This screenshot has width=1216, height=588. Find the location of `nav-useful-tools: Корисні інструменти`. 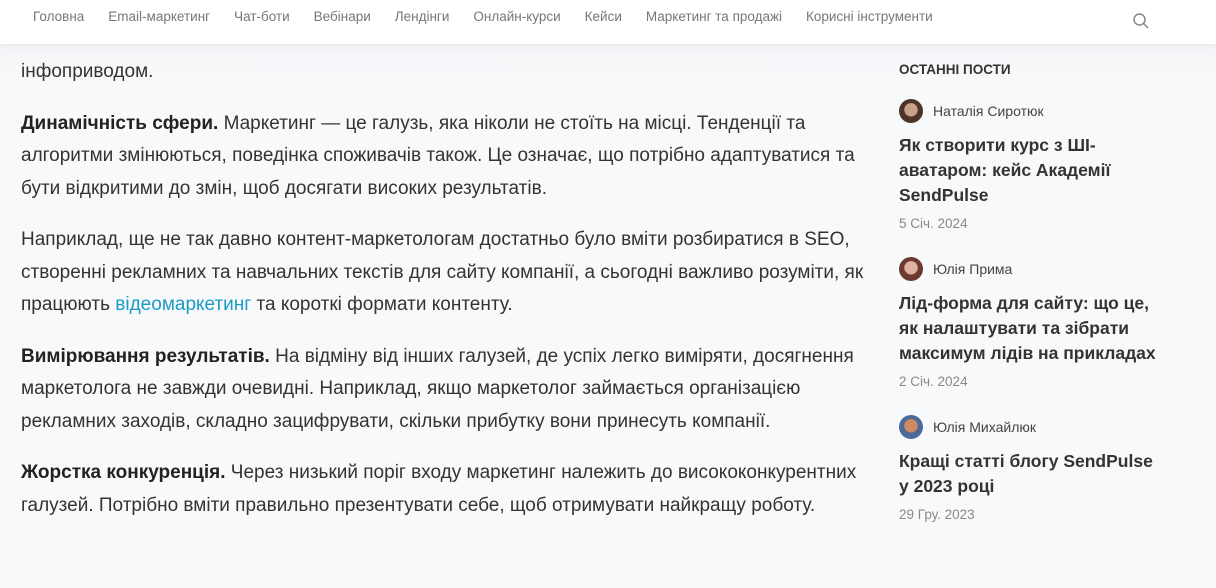

nav-useful-tools: Корисні інструменти is located at coordinates (869, 16).